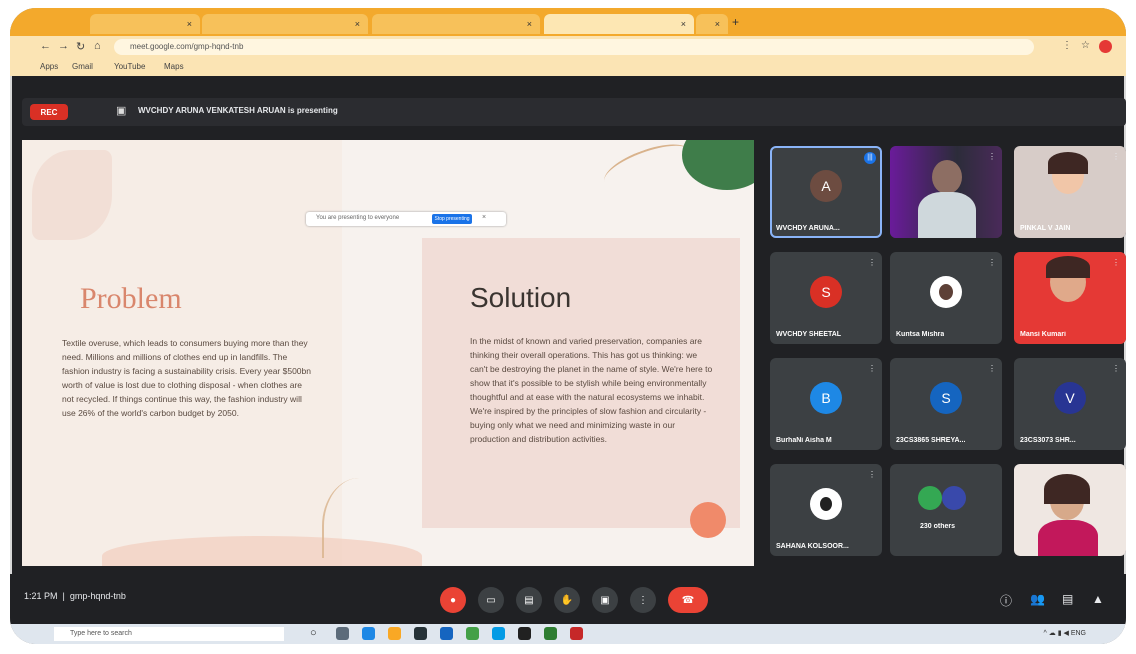 The image size is (1136, 654). What do you see at coordinates (368, 633) in the screenshot?
I see `edge-icon` at bounding box center [368, 633].